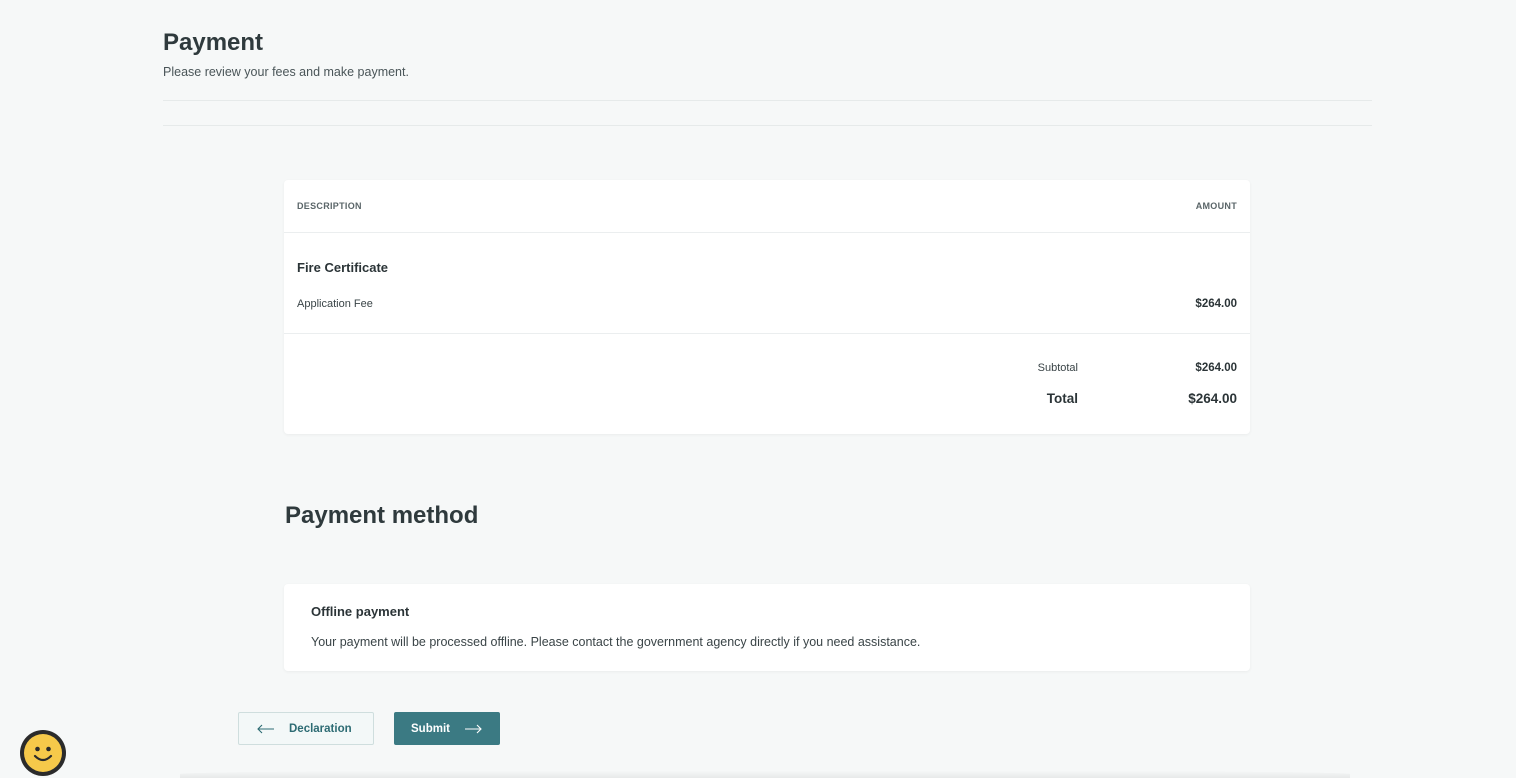 This screenshot has width=1516, height=778. I want to click on submit-button: Submit, so click(447, 728).